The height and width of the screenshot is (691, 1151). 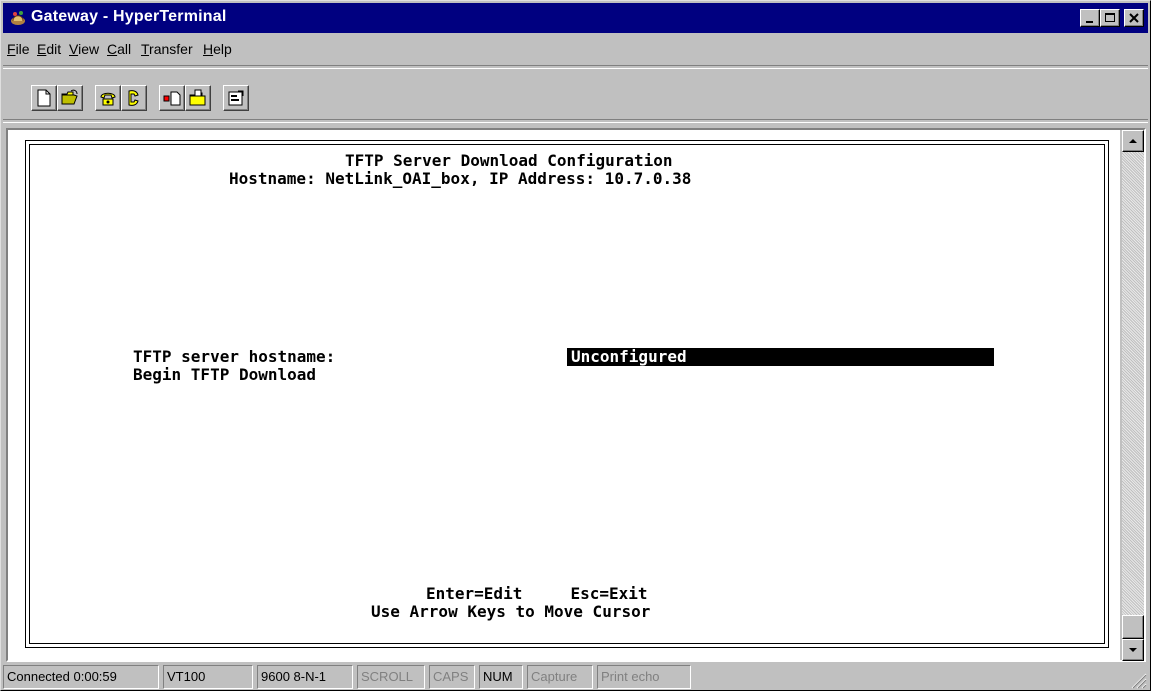 I want to click on status-settings: 9600 8-N-1, so click(x=305, y=677).